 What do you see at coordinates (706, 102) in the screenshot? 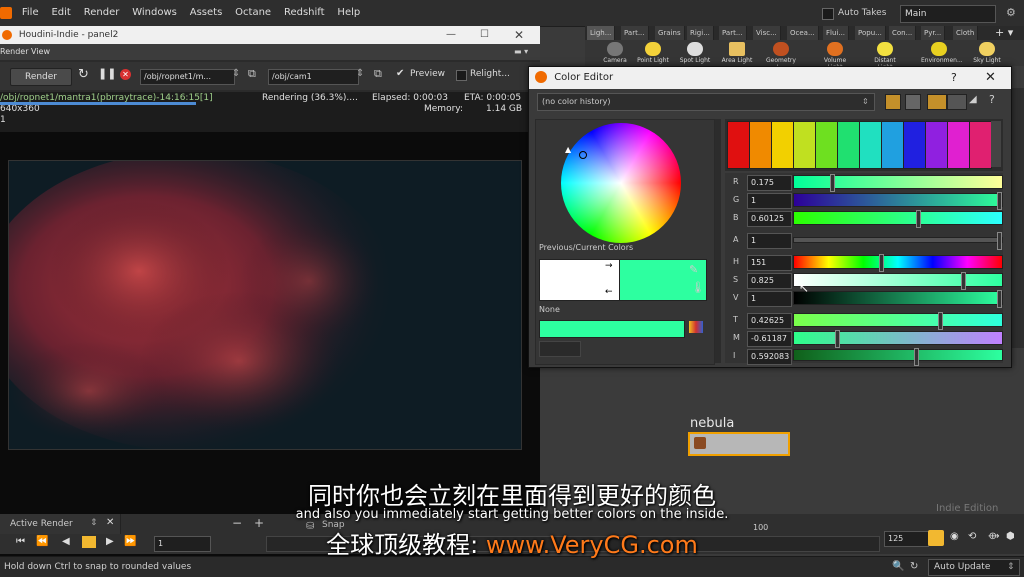
I see `color-history-select: (no color history) ⇕` at bounding box center [706, 102].